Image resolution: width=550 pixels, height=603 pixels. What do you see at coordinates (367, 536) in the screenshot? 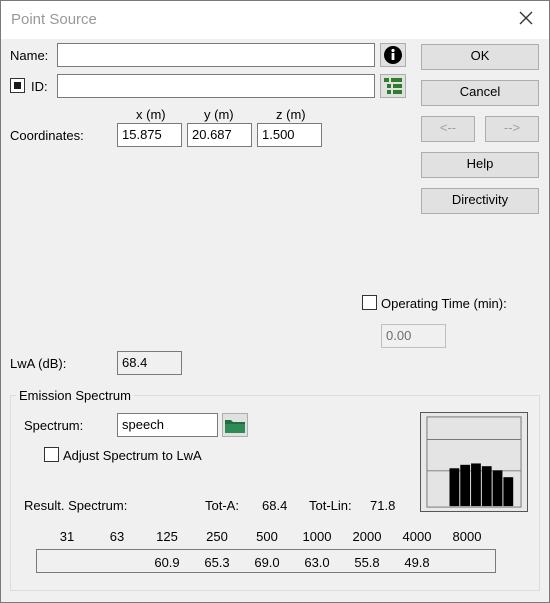
I see `band-label-2000: 2000` at bounding box center [367, 536].